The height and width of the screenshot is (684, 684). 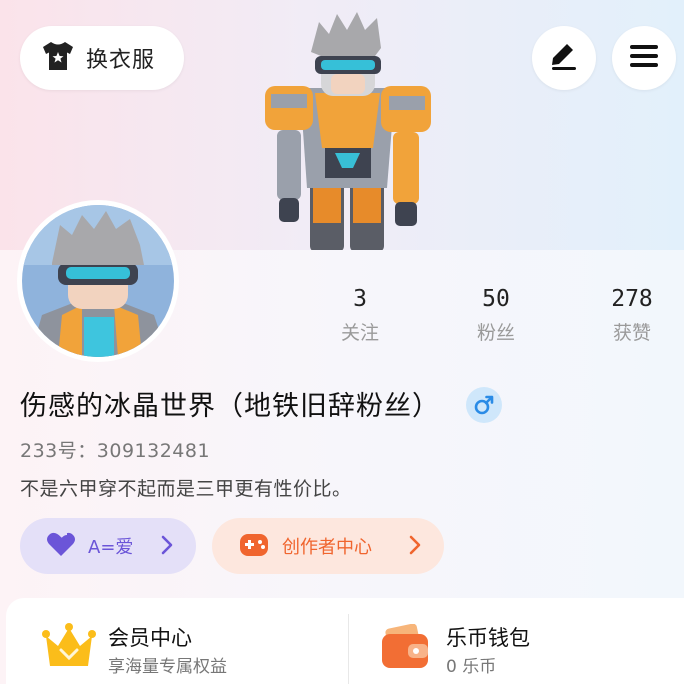 I want to click on following-label: 关注, so click(x=359, y=333).